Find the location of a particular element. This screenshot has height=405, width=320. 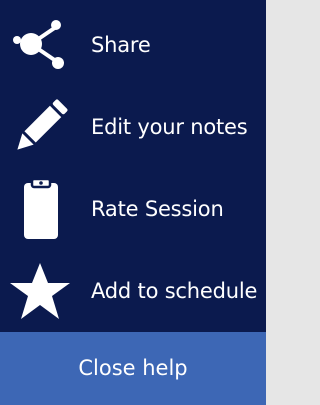

pencil-icon is located at coordinates (42, 124).